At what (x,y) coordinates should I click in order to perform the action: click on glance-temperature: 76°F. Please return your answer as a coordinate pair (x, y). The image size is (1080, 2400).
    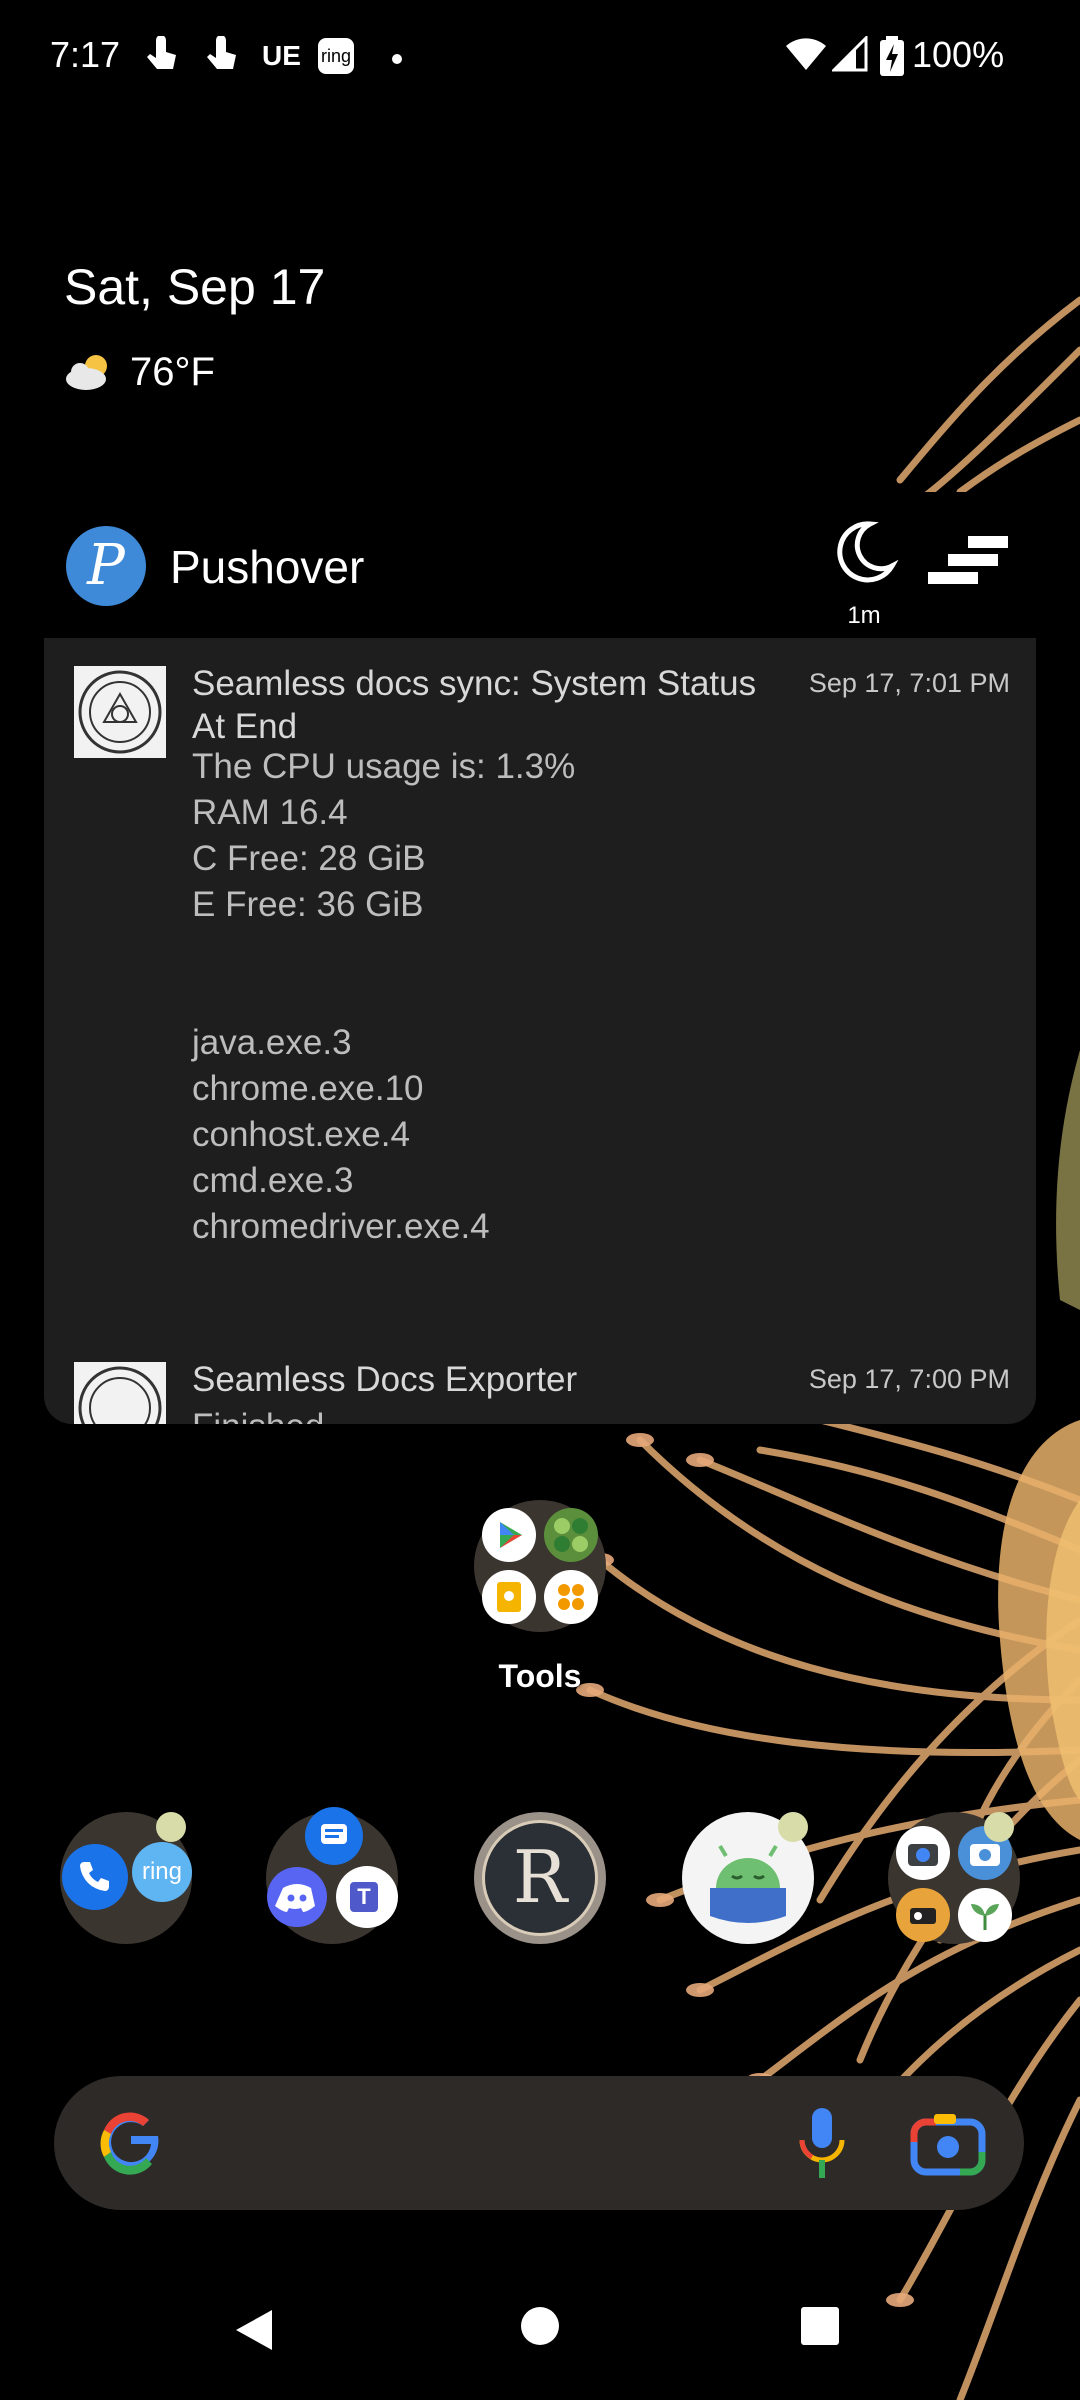
    Looking at the image, I should click on (172, 371).